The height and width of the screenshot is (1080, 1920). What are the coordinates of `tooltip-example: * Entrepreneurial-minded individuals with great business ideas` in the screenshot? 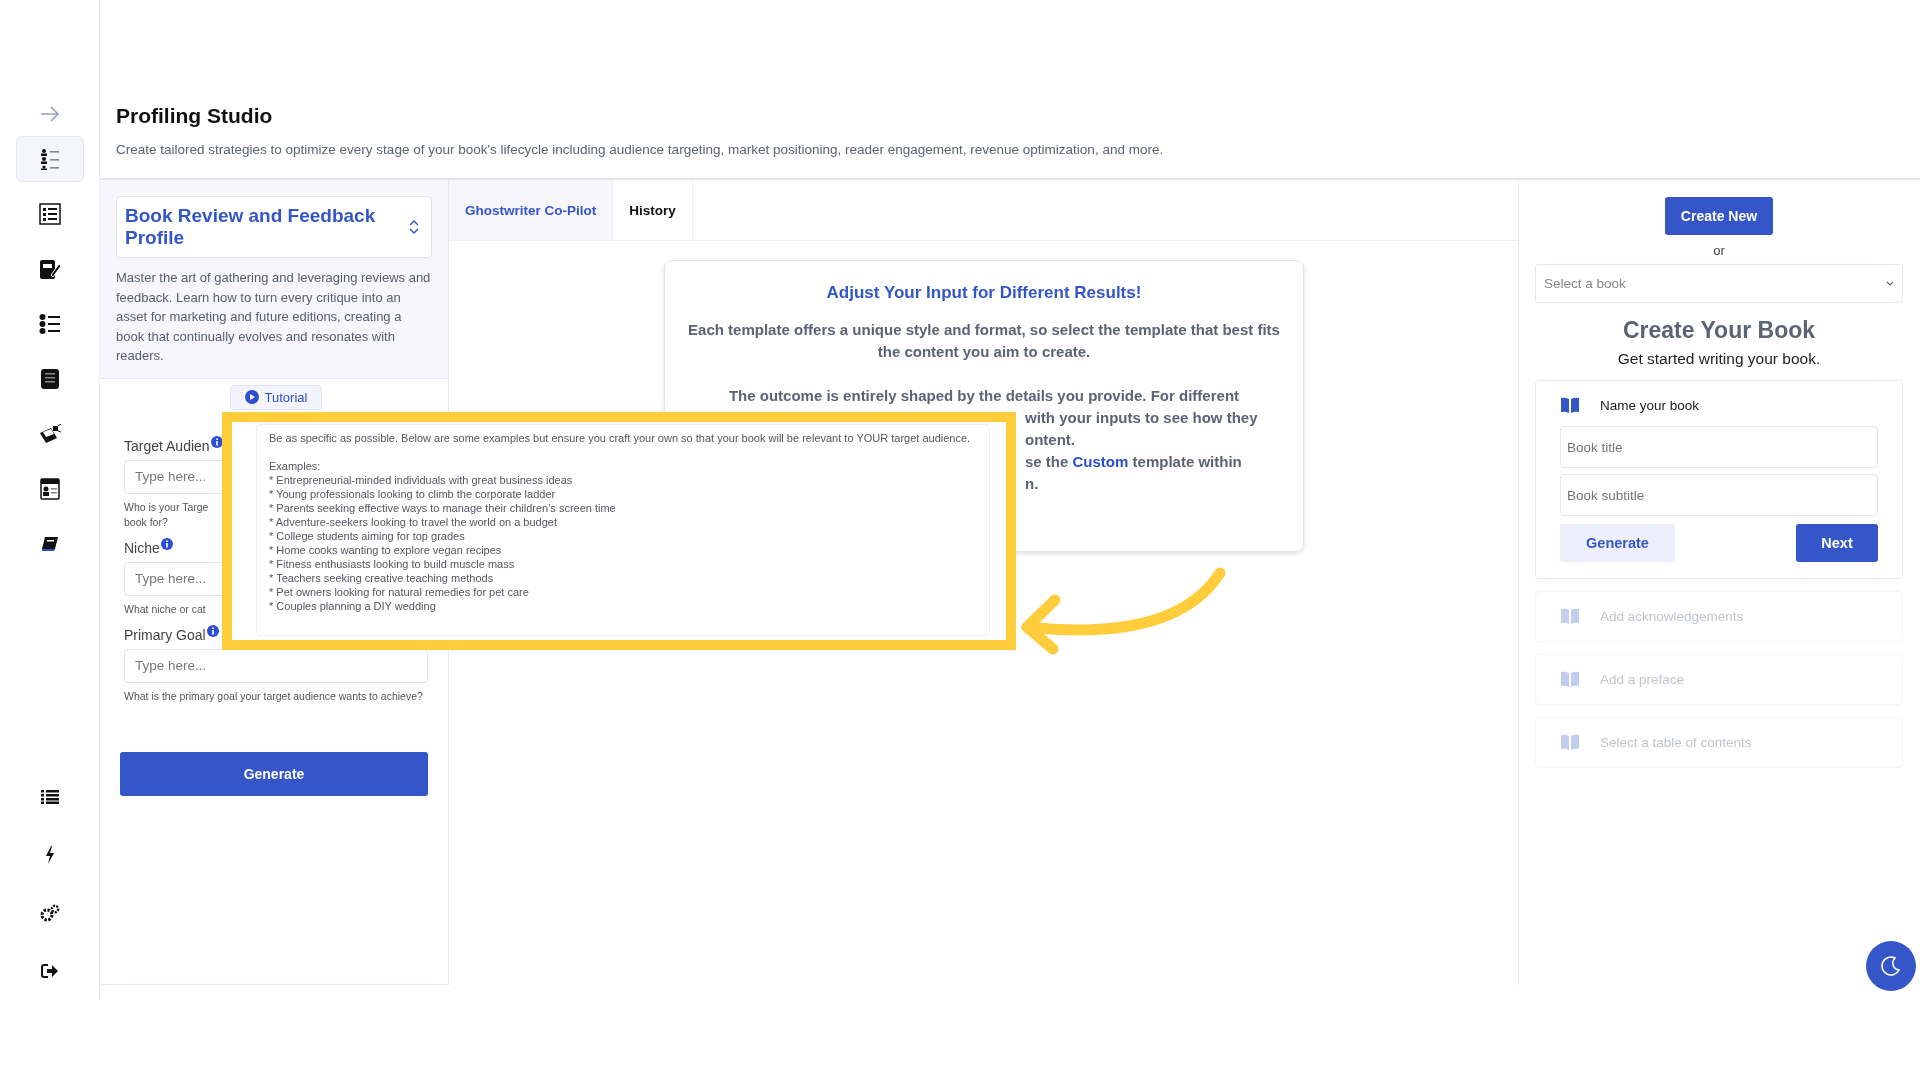 It's located at (421, 480).